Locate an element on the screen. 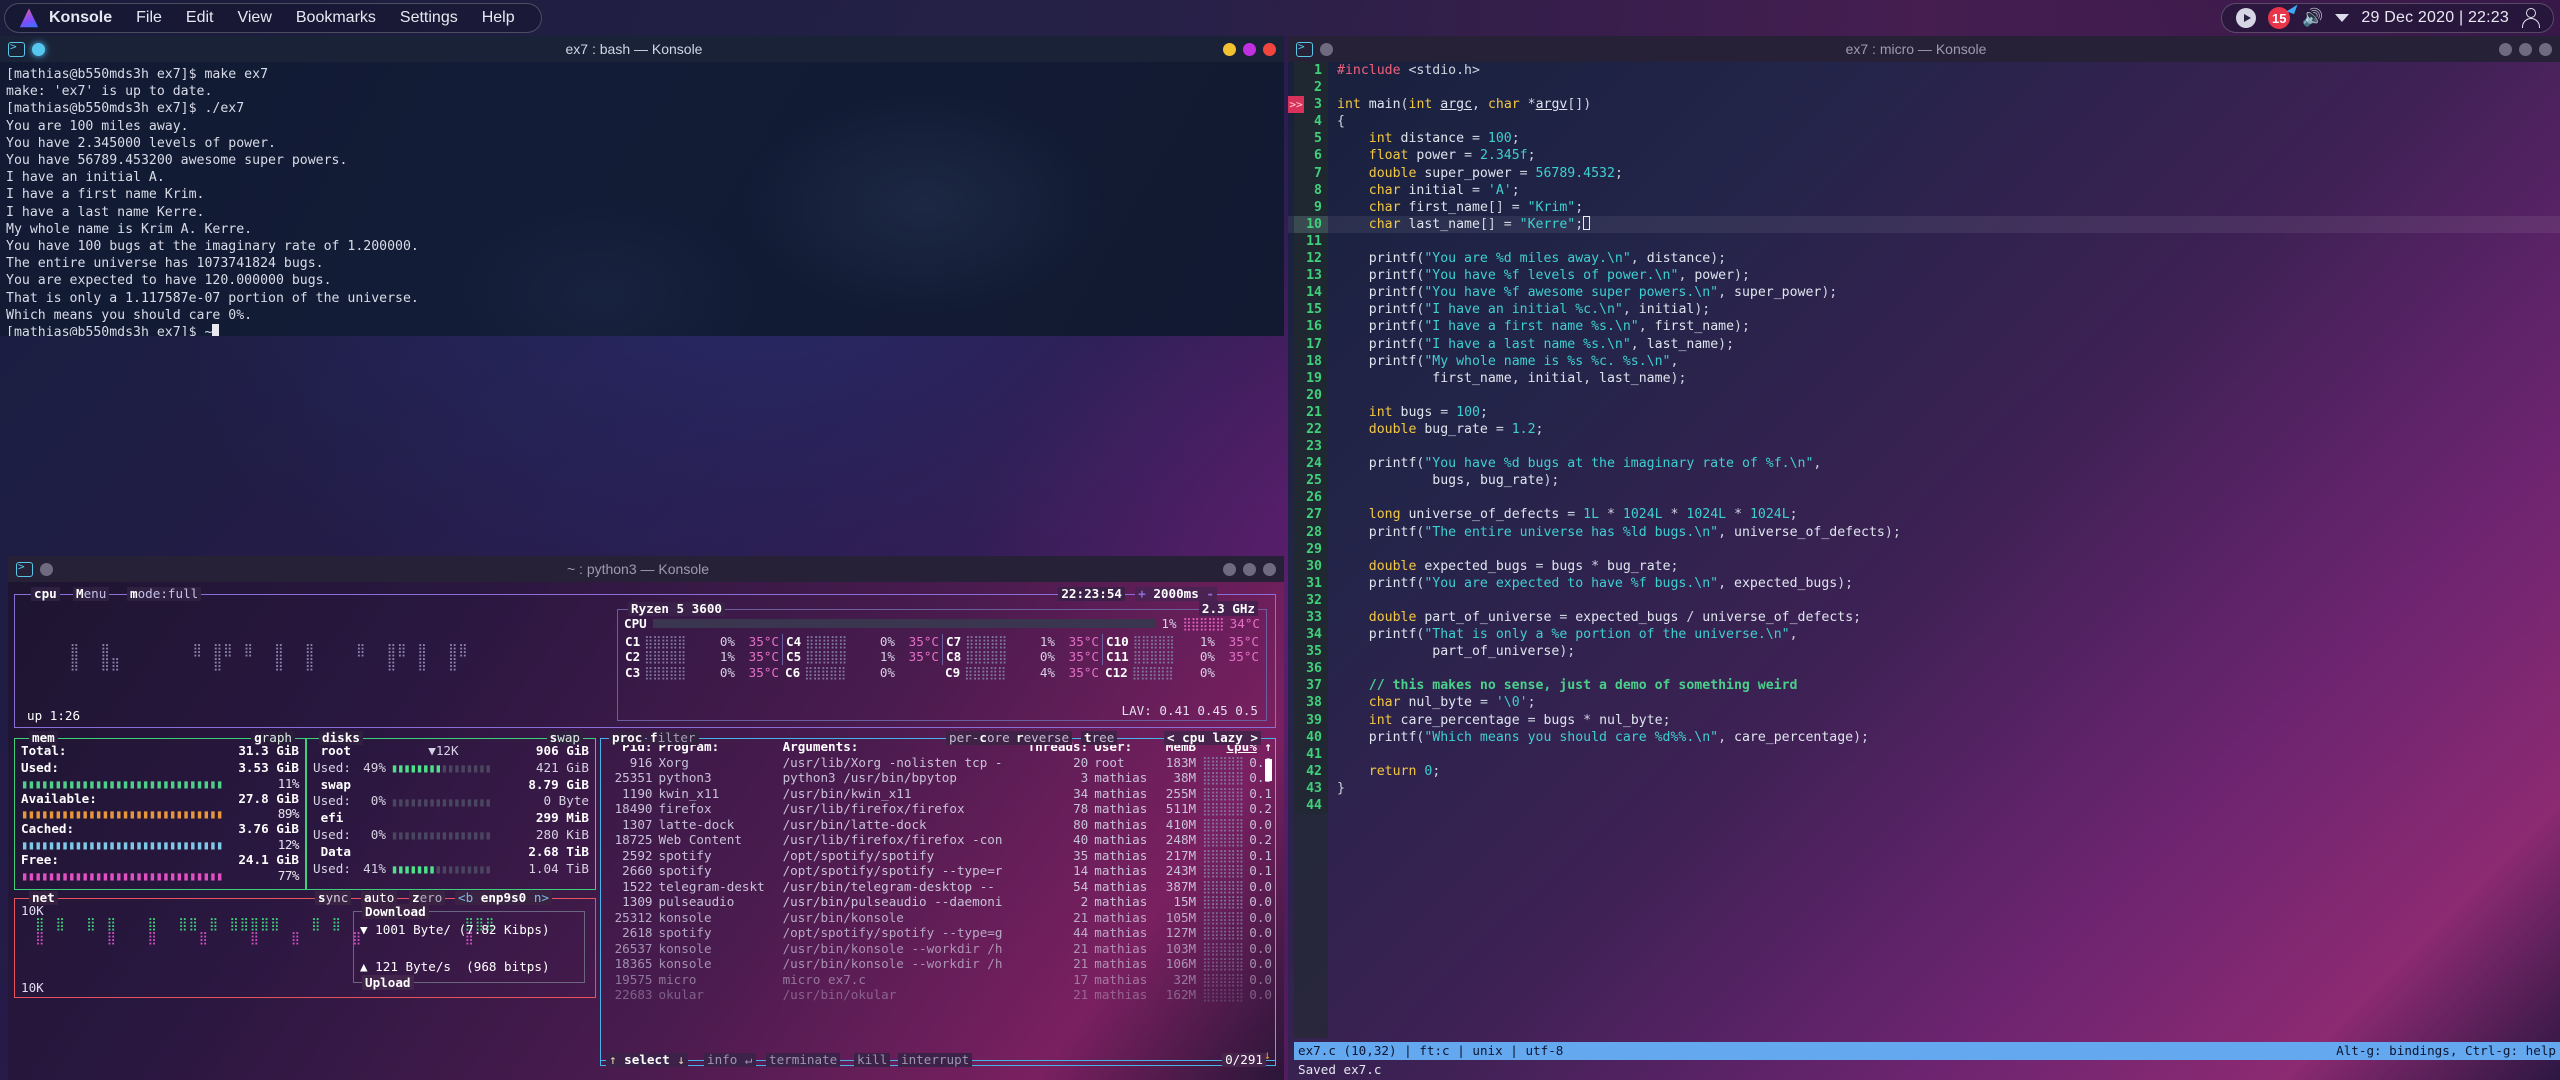 The image size is (2560, 1080). minimize-button is located at coordinates (1229, 49).